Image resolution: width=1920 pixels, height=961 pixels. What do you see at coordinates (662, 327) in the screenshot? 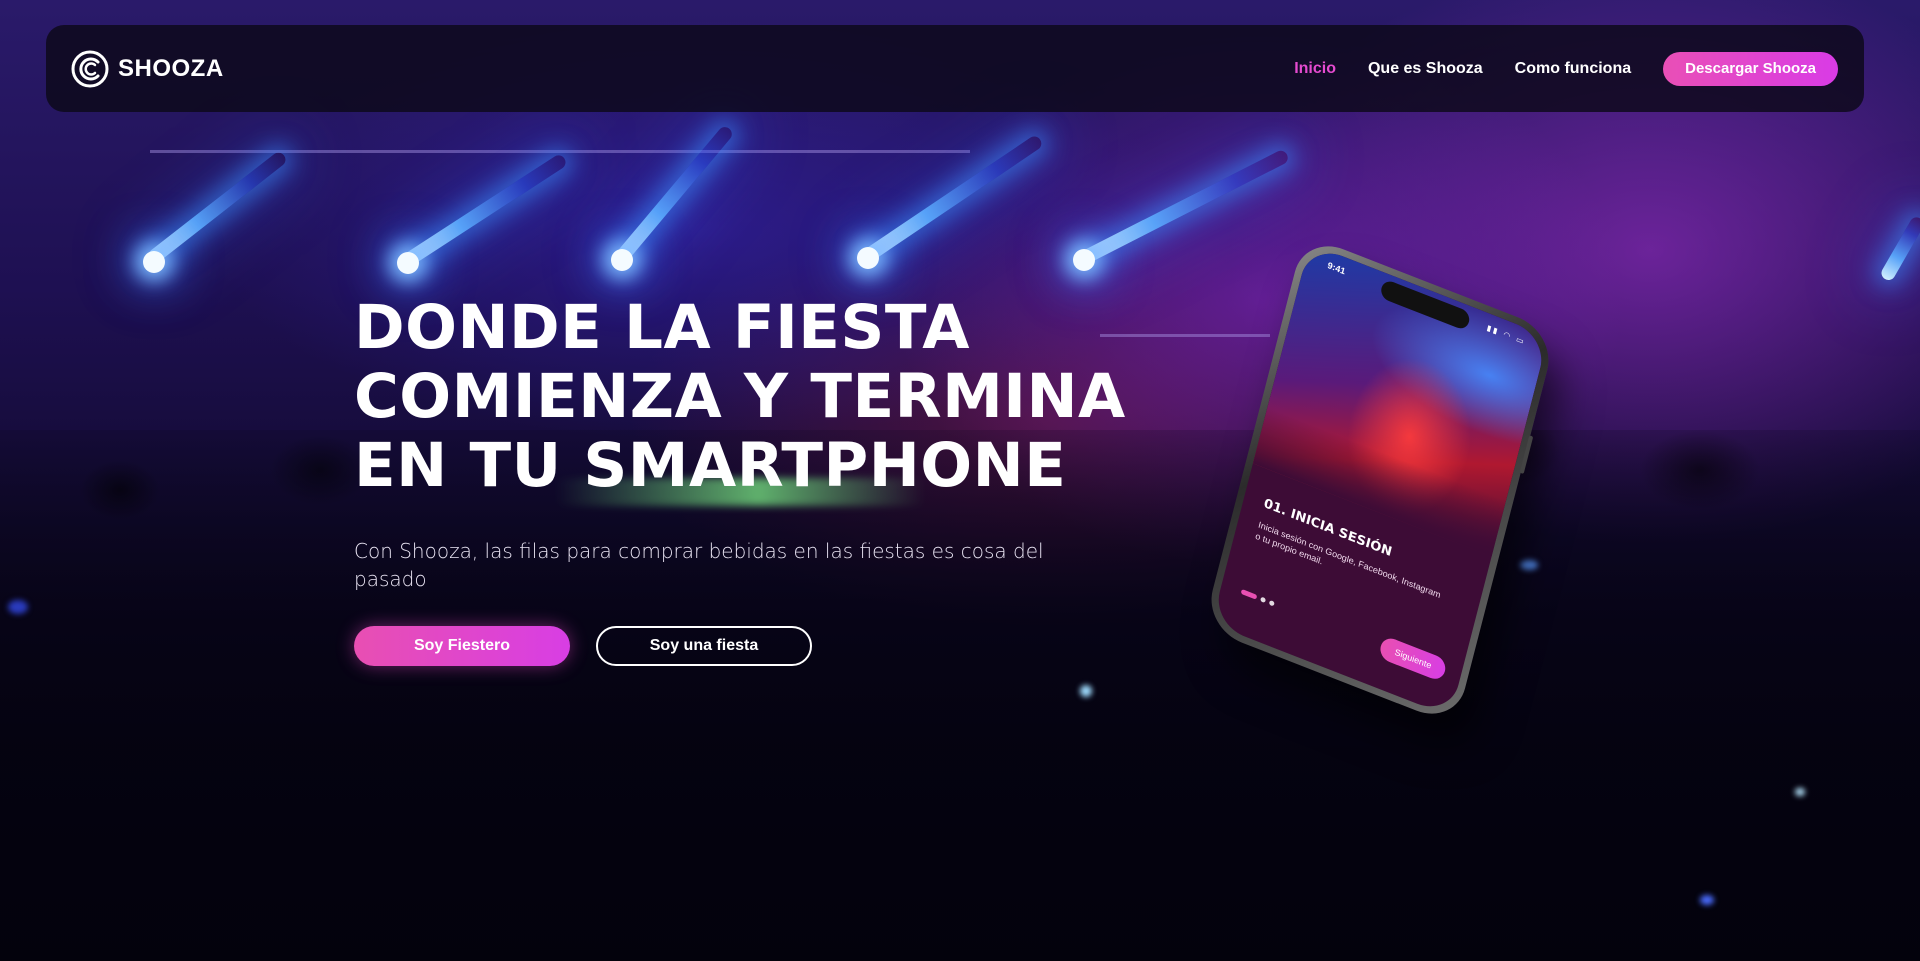
I see `hero-title-line: DONDE LA FIESTA` at bounding box center [662, 327].